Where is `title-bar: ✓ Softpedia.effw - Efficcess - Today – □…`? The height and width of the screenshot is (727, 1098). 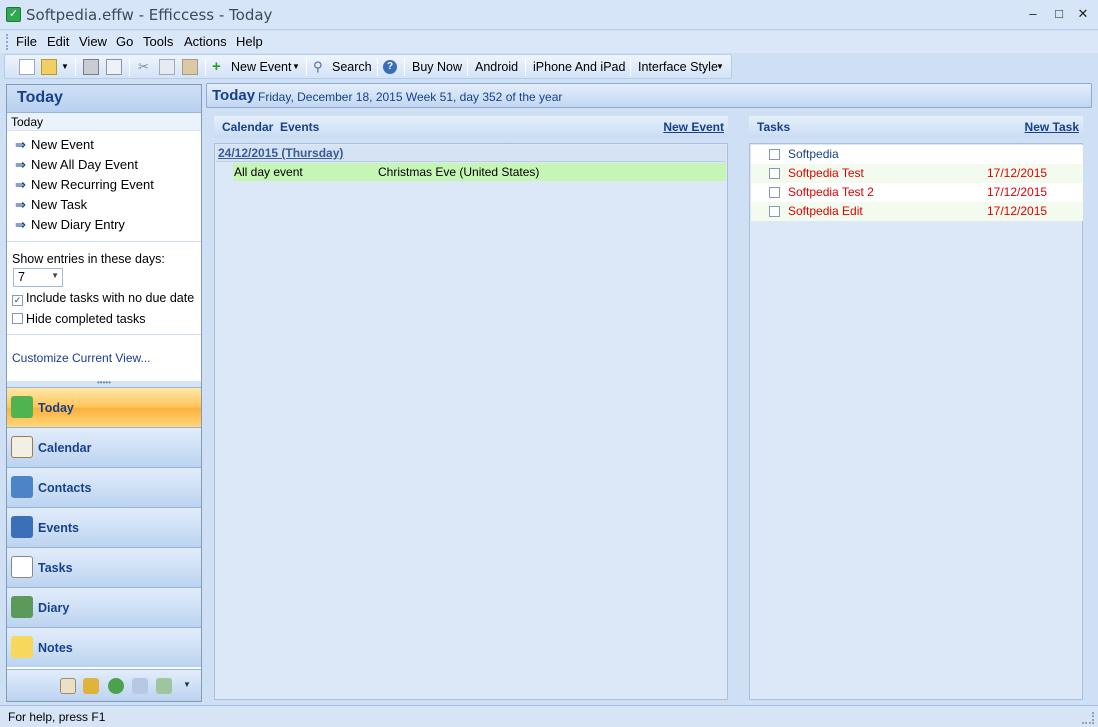 title-bar: ✓ Softpedia.effw - Efficcess - Today – □… is located at coordinates (549, 15).